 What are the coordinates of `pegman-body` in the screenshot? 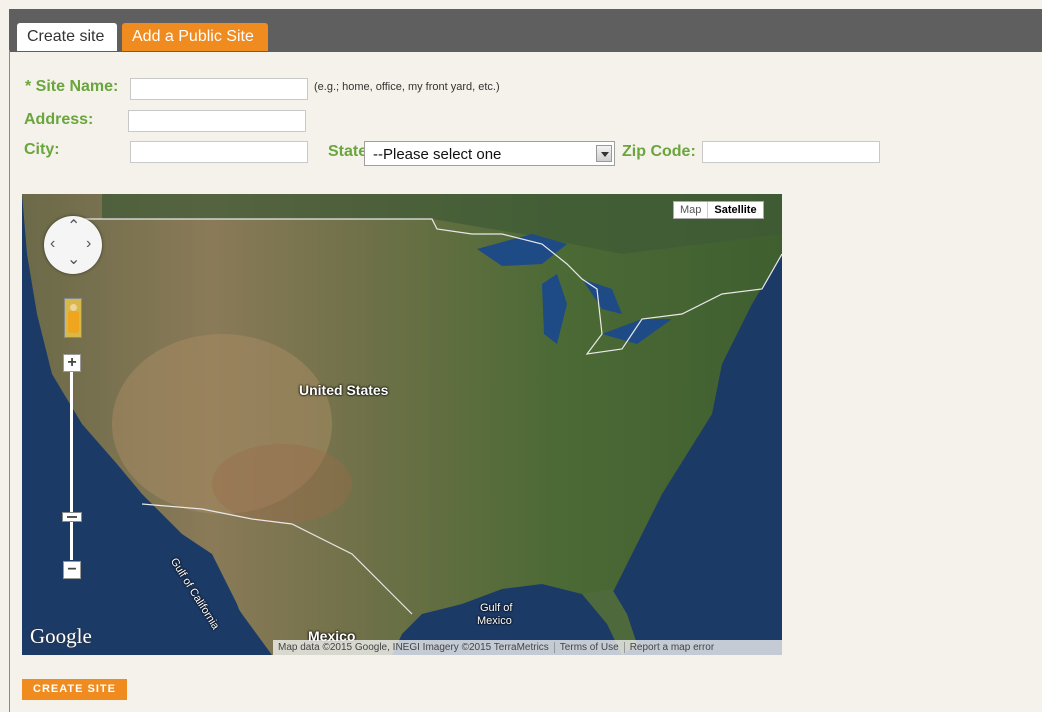 It's located at (73, 322).